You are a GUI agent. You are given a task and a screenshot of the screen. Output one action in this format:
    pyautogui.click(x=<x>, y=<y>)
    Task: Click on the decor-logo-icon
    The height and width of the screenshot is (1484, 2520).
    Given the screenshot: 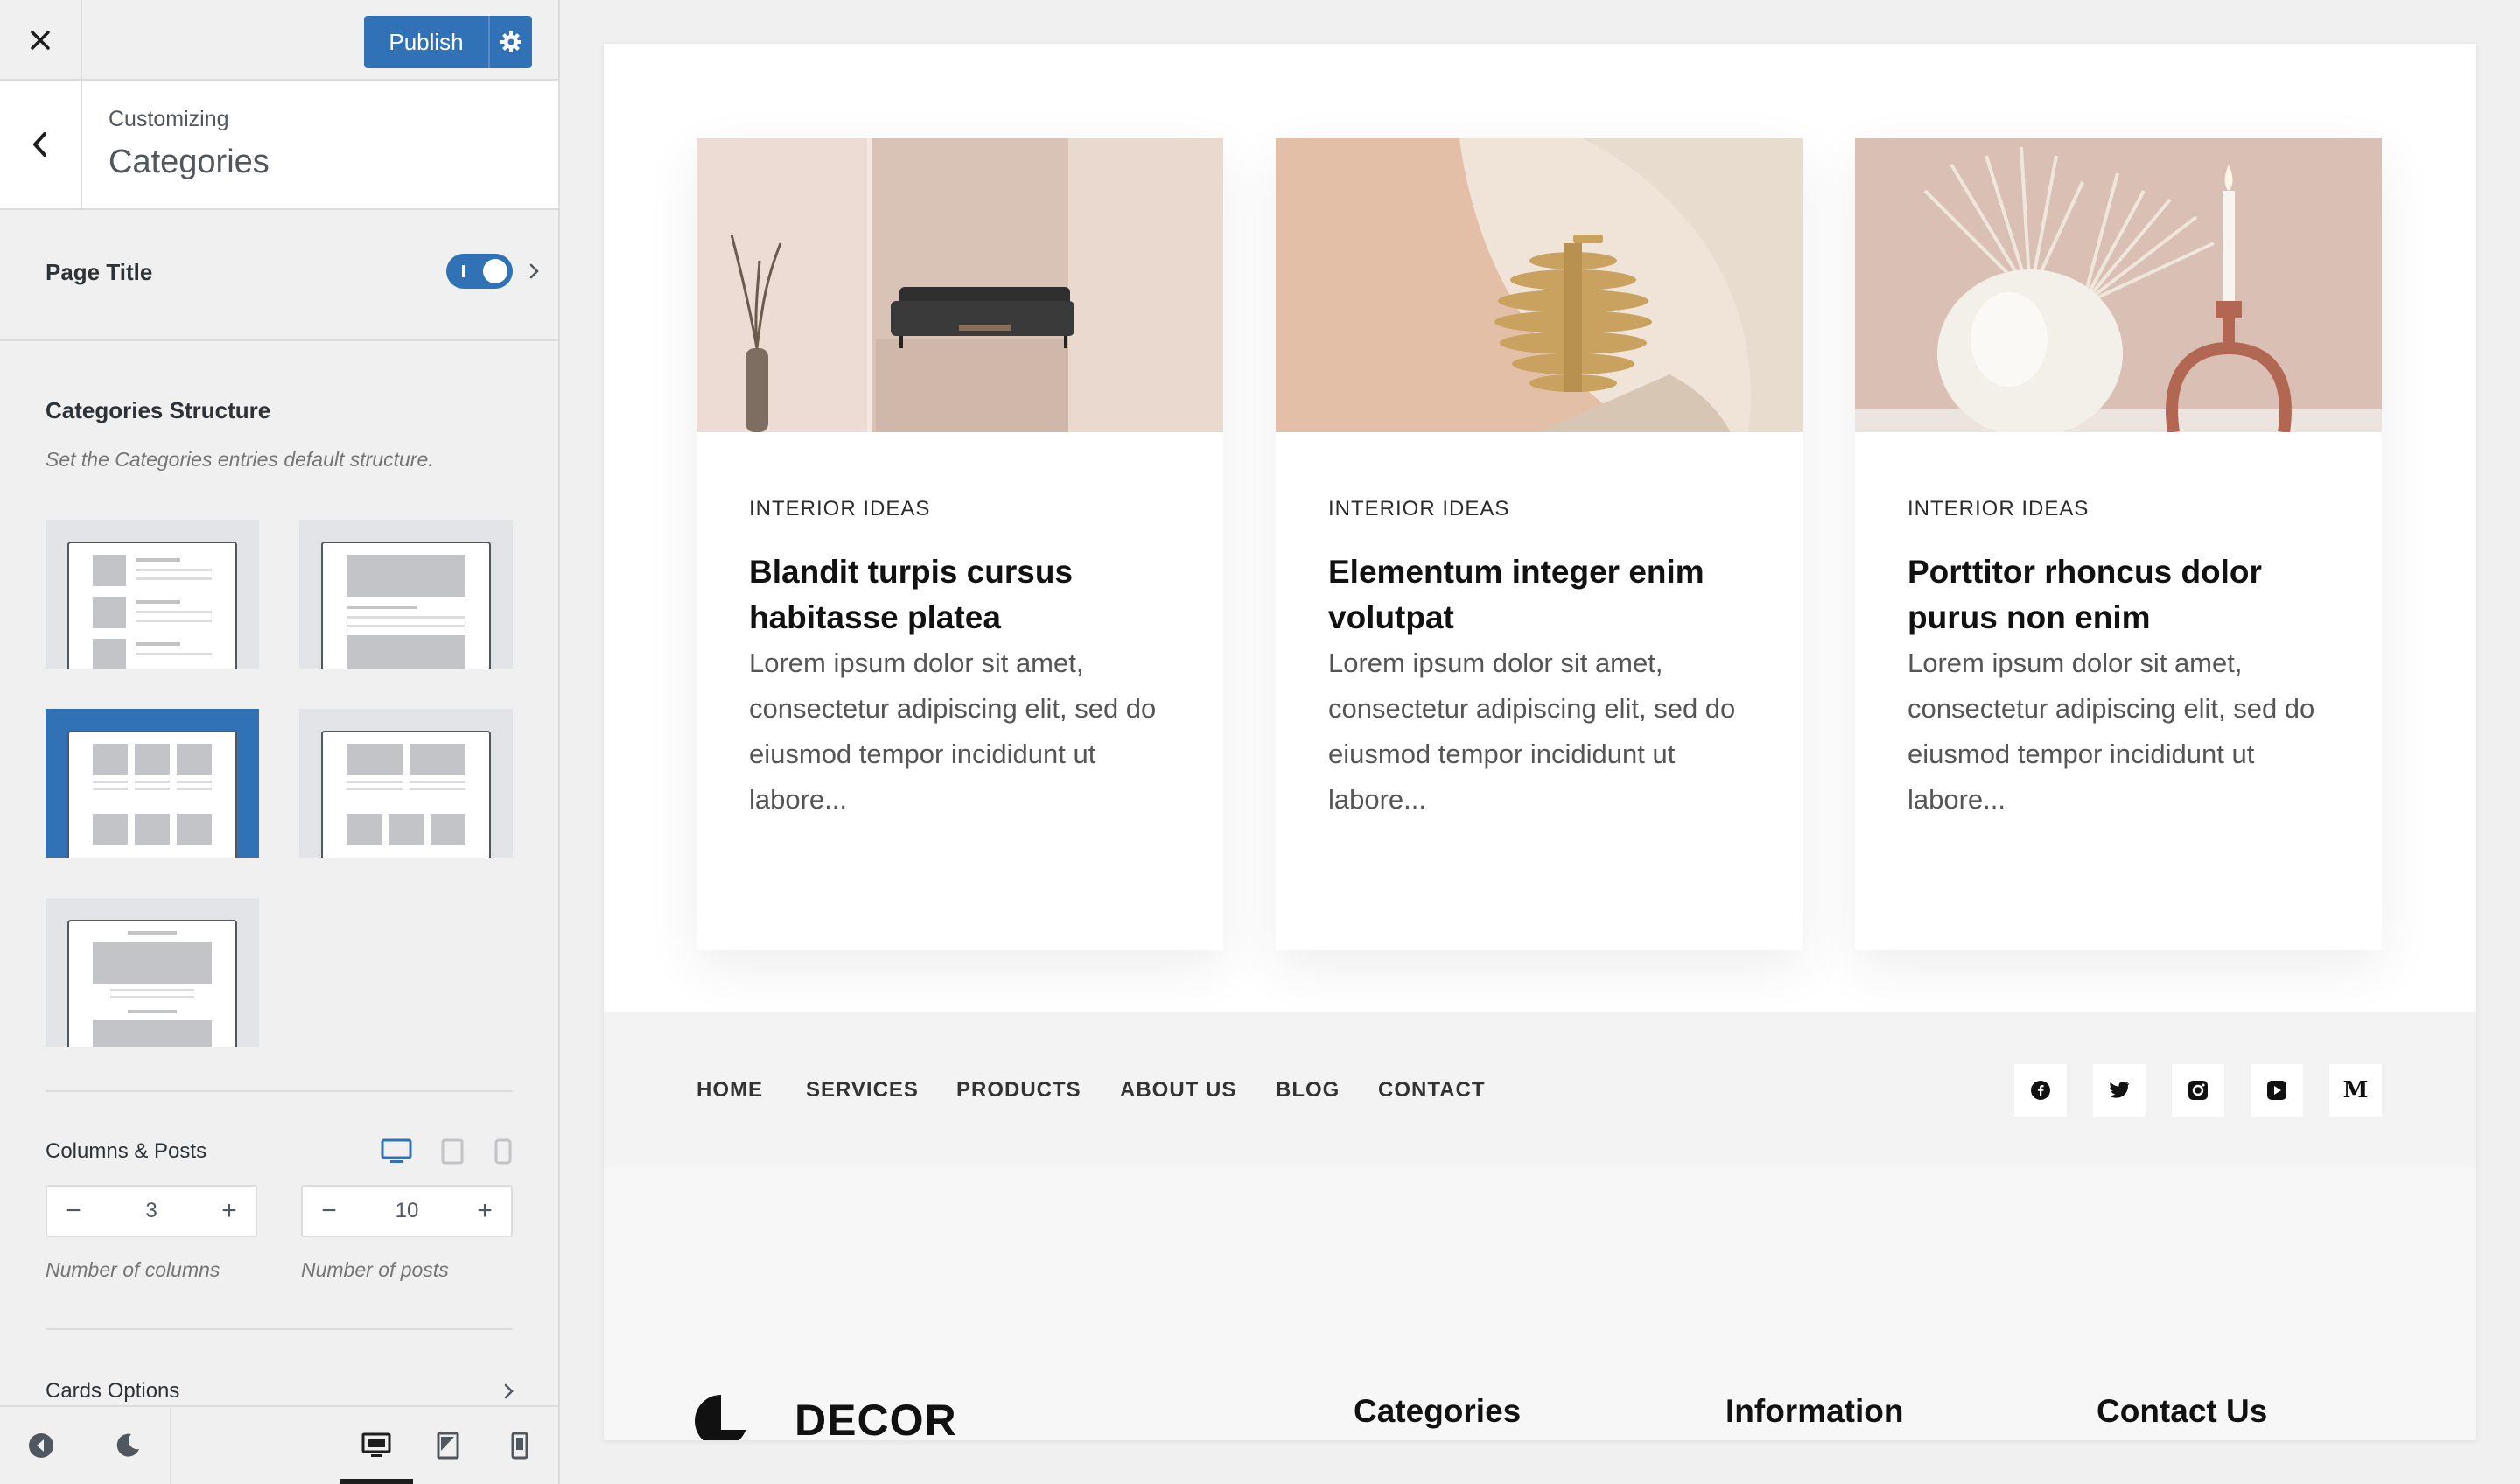 What is the action you would take?
    pyautogui.click(x=730, y=1413)
    